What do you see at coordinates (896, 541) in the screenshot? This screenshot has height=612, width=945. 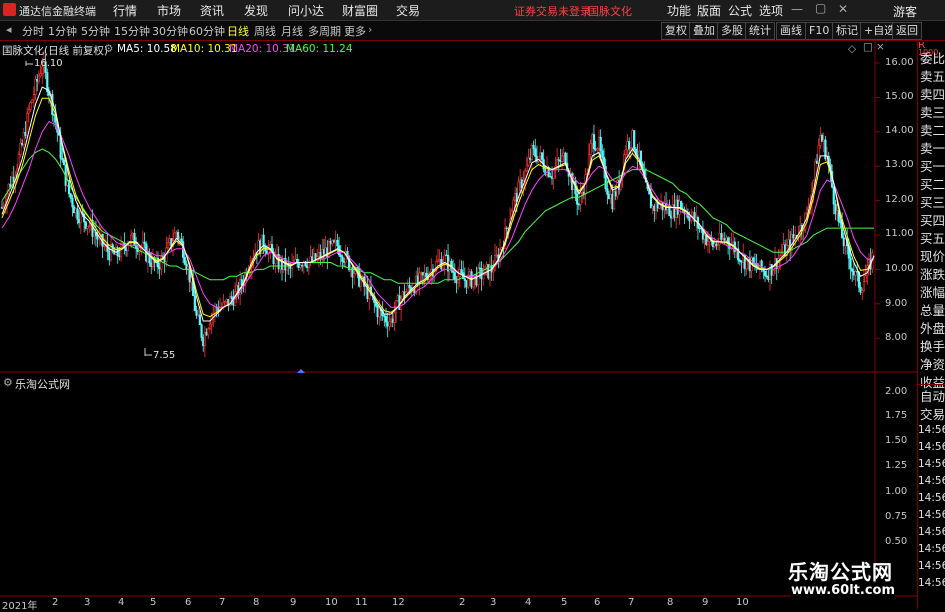 I see `sub-y-tick: 0.50` at bounding box center [896, 541].